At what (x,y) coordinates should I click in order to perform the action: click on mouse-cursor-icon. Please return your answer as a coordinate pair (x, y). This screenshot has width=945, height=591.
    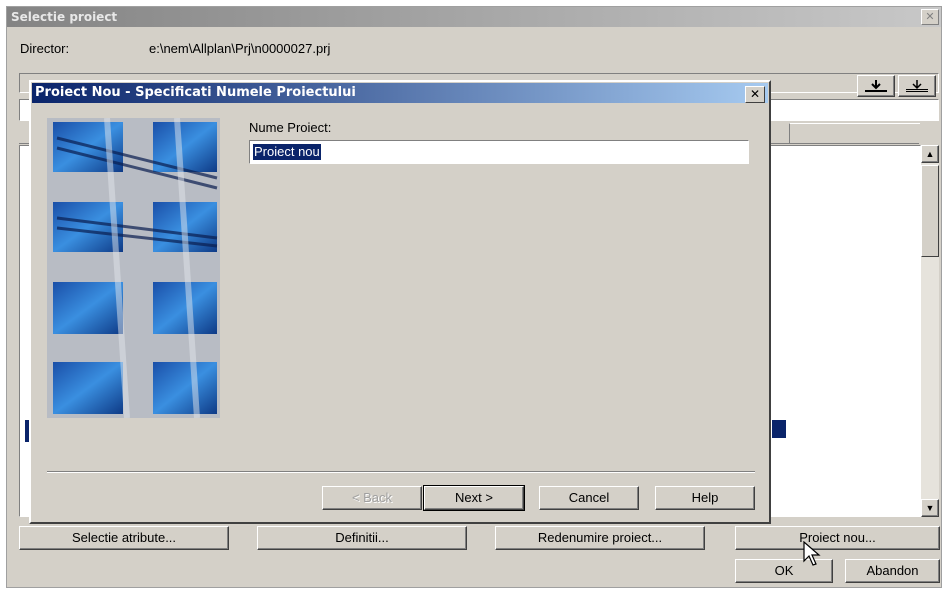
    Looking at the image, I should click on (812, 553).